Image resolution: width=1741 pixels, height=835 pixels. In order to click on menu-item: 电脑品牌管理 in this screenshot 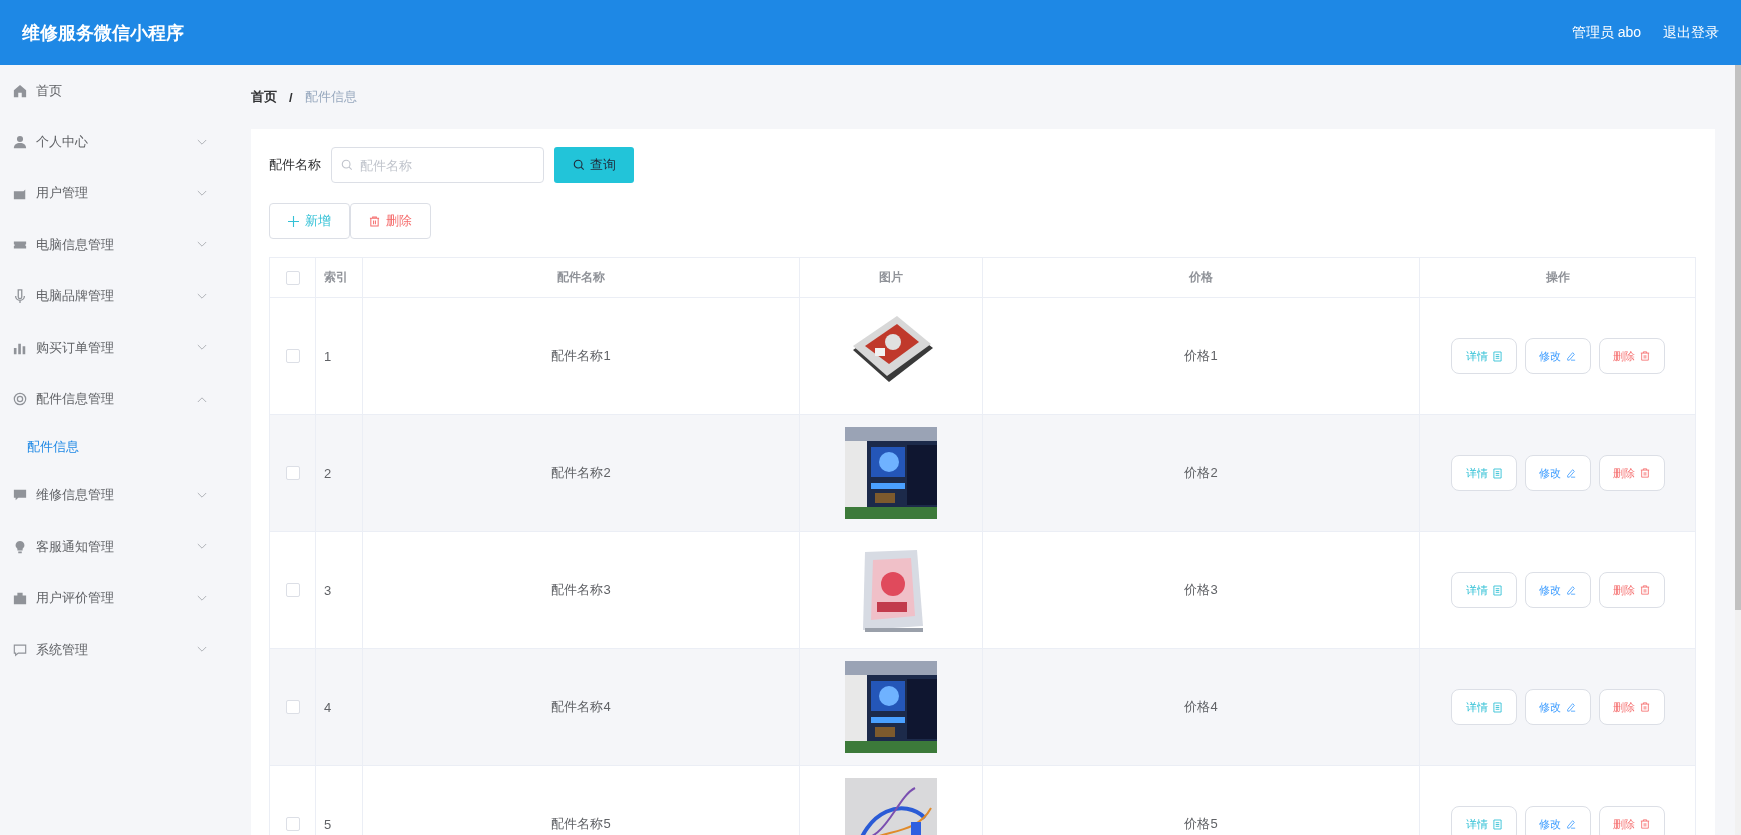, I will do `click(117, 296)`.